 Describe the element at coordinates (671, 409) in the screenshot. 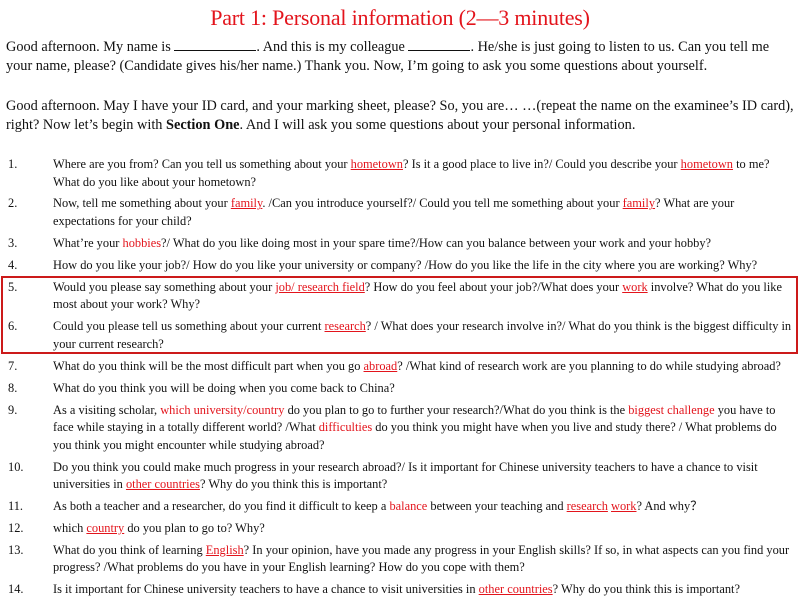

I see `keyword-highlight: biggest challenge` at that location.